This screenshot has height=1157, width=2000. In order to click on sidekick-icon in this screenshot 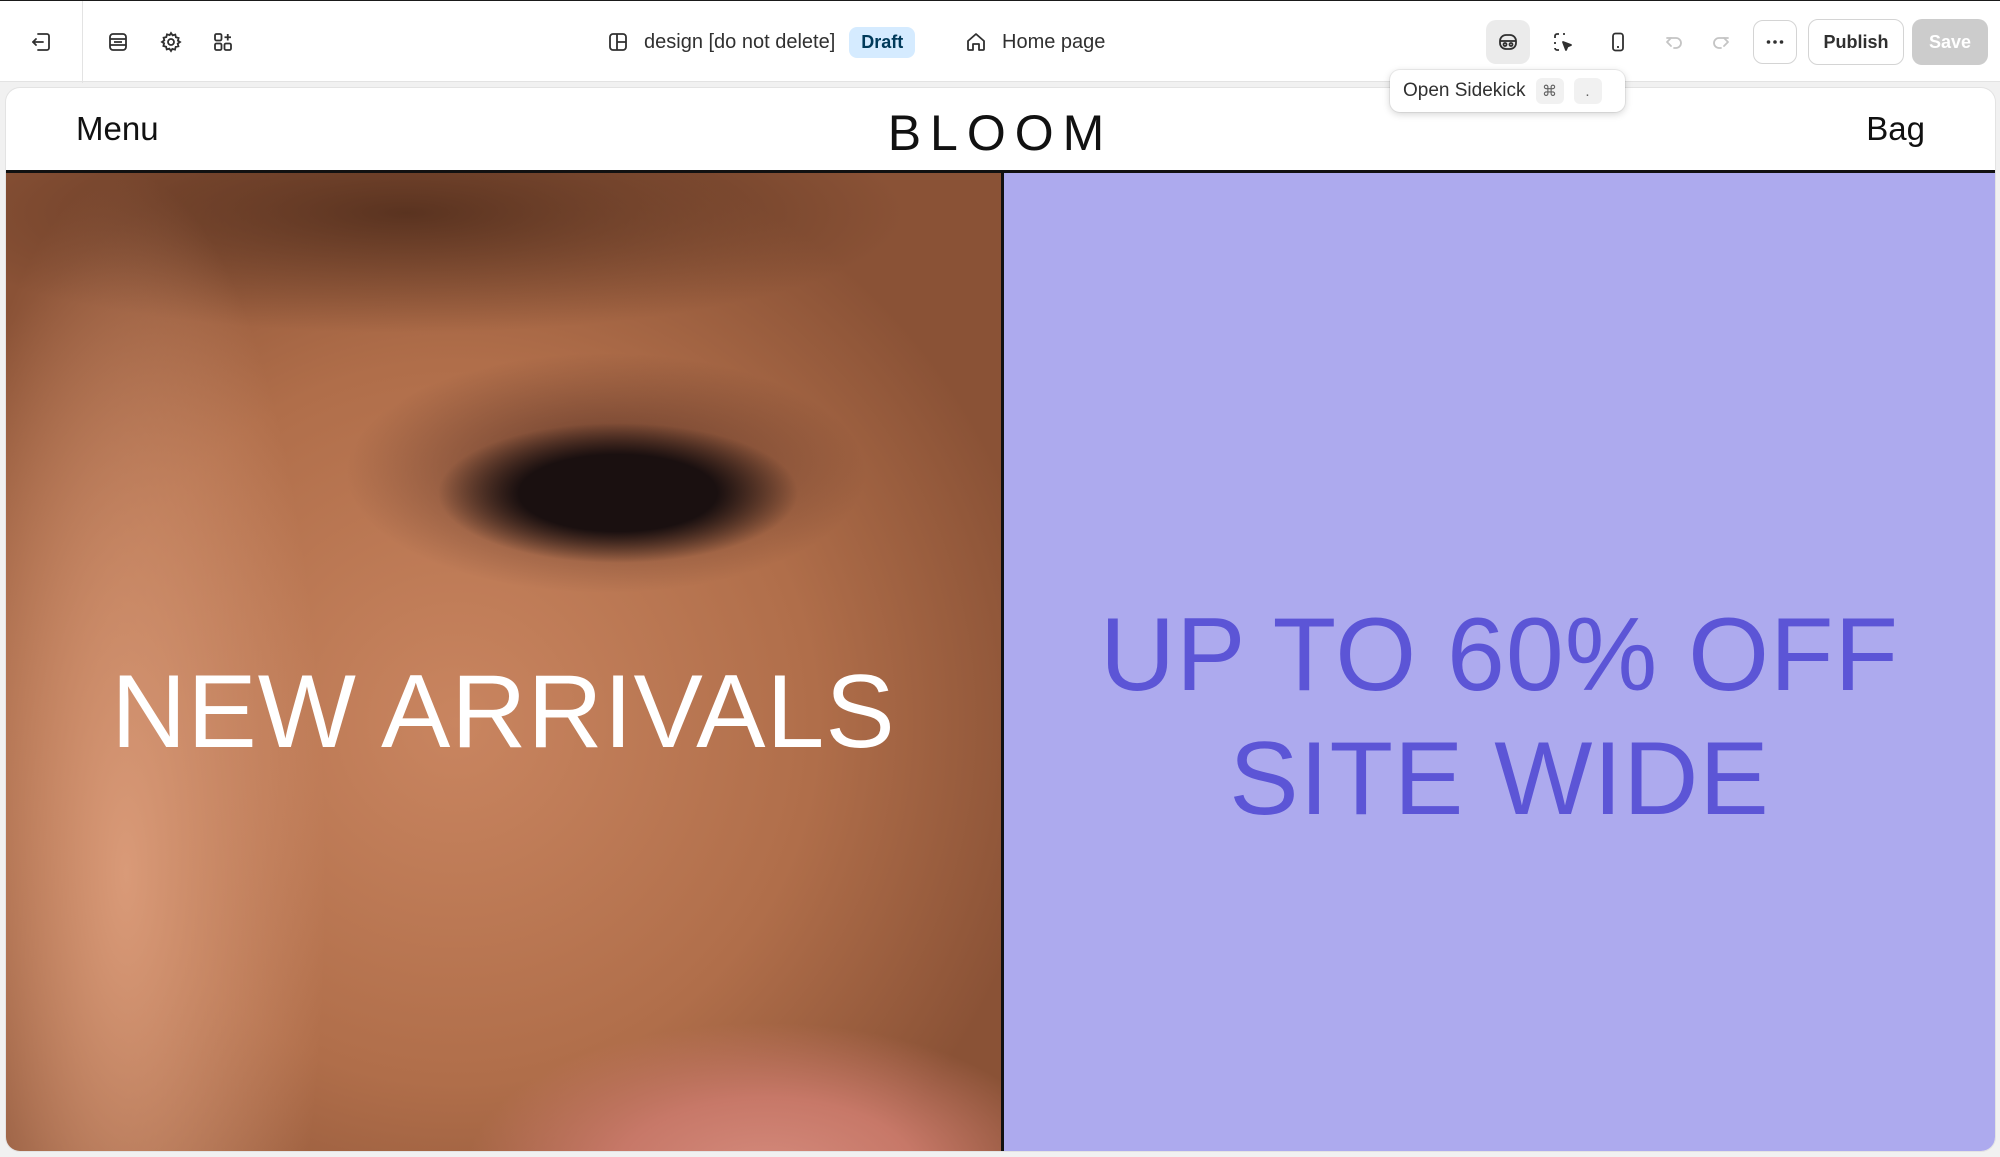, I will do `click(1508, 42)`.